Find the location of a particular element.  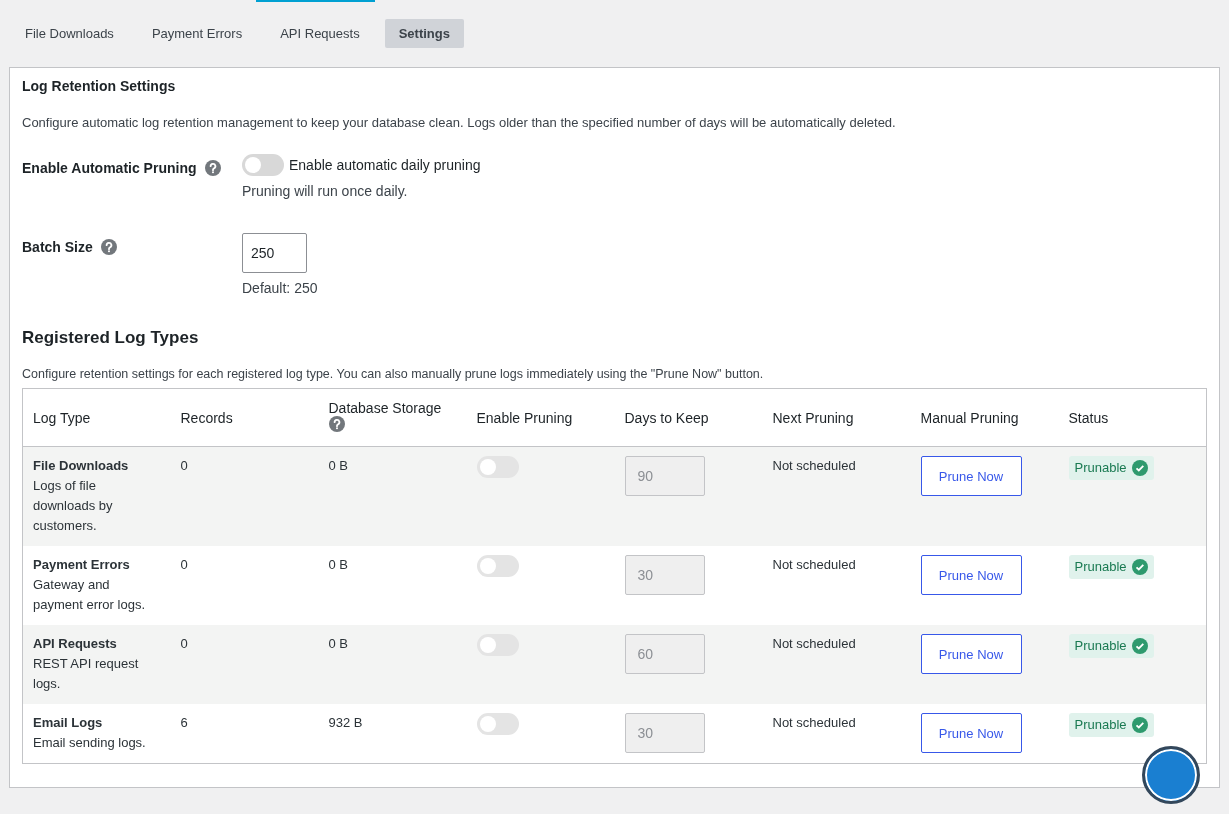

field-label: Batch Size is located at coordinates (57, 247).